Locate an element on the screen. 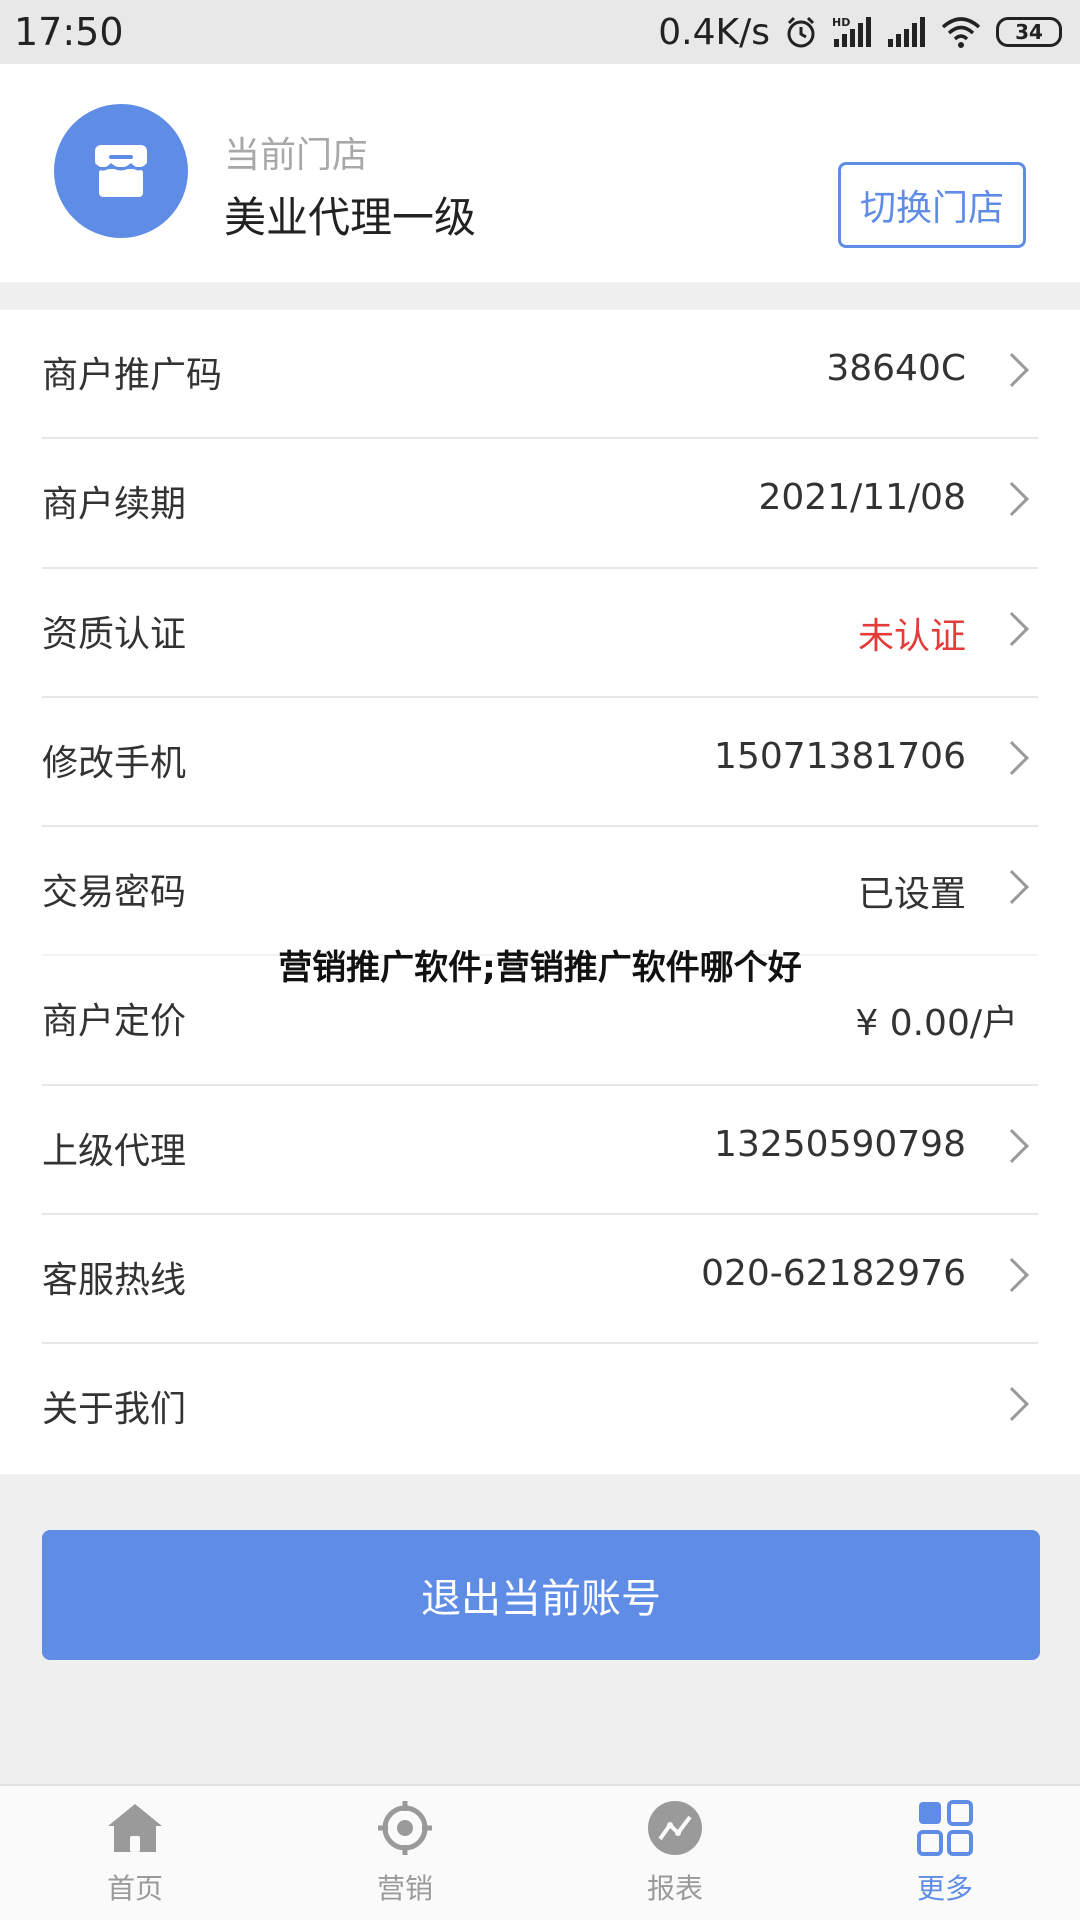 This screenshot has height=1920, width=1080. menu-label: 客服热线 is located at coordinates (114, 1281).